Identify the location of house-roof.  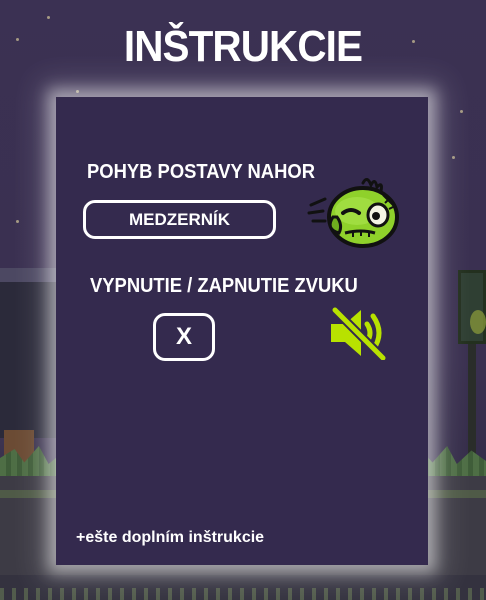
(30, 275).